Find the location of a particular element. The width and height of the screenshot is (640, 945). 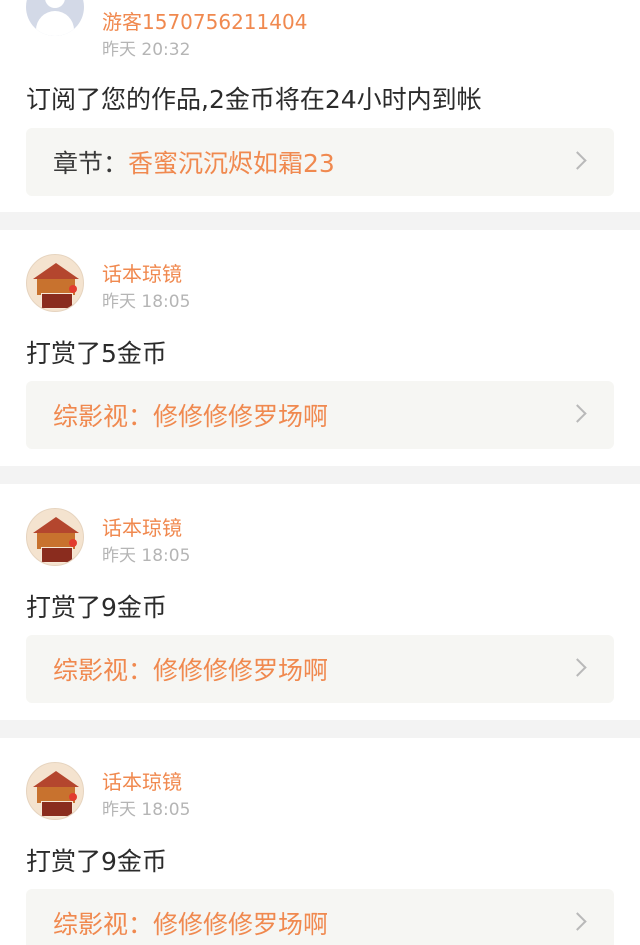

notification-message: 打赏了5金币 is located at coordinates (96, 353).